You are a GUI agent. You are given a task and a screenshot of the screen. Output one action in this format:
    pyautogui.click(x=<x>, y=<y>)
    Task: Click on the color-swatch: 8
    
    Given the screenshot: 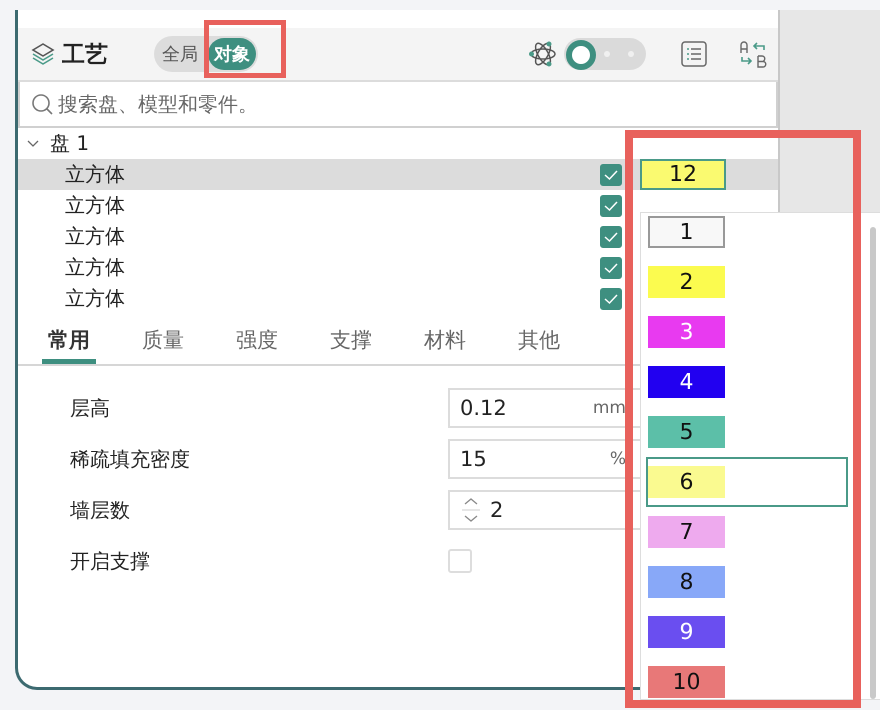 What is the action you would take?
    pyautogui.click(x=686, y=582)
    